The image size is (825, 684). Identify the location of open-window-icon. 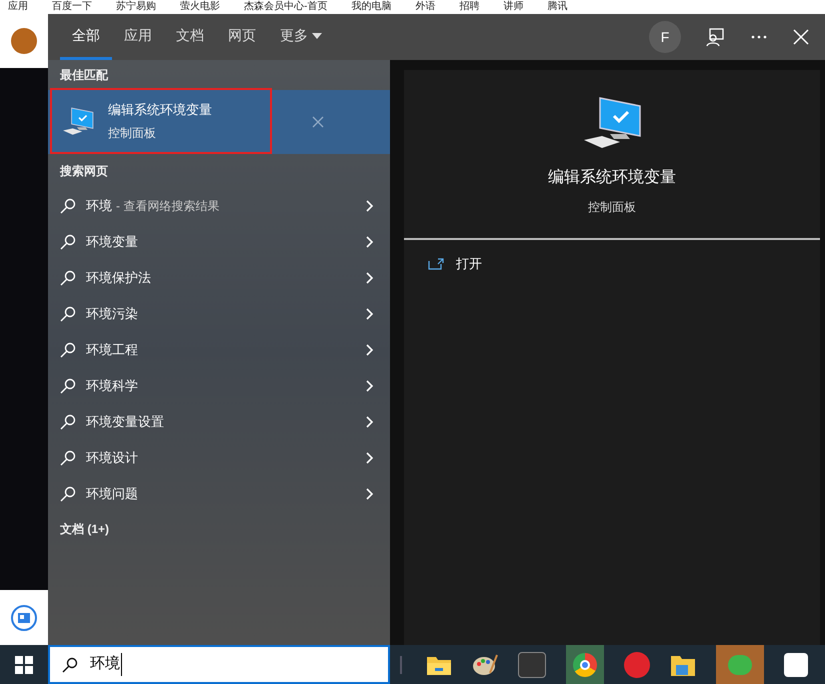
(436, 264).